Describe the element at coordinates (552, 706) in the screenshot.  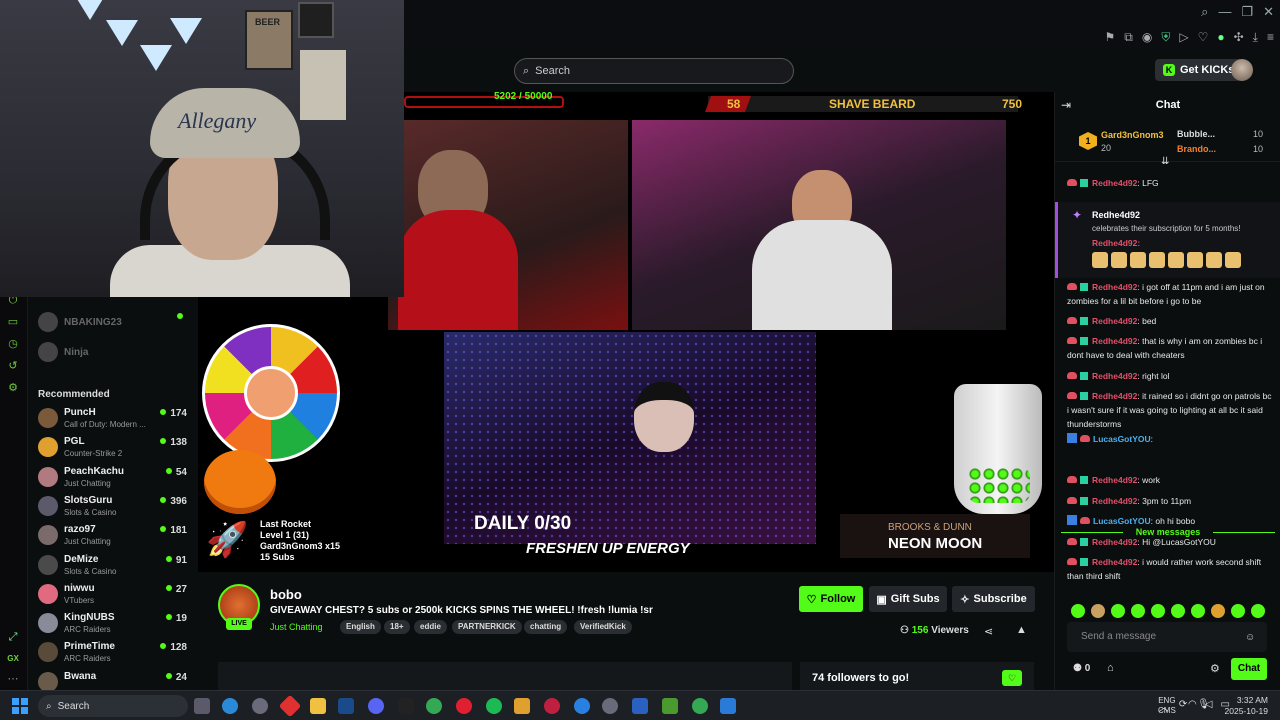
I see `opera-gx-icon` at that location.